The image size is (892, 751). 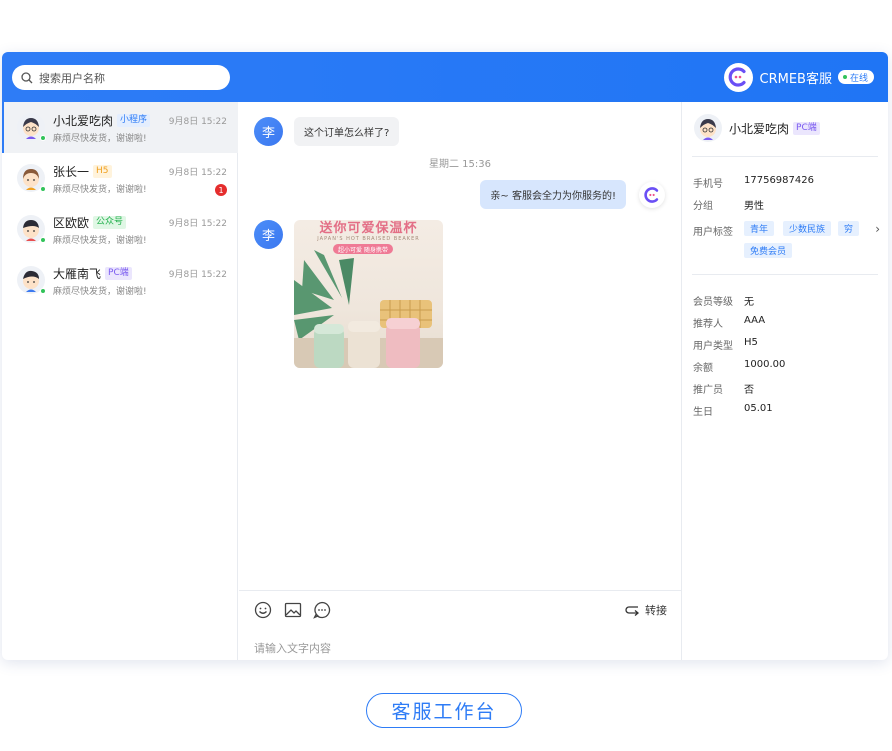 What do you see at coordinates (713, 346) in the screenshot?
I see `detail-label: 用户类型` at bounding box center [713, 346].